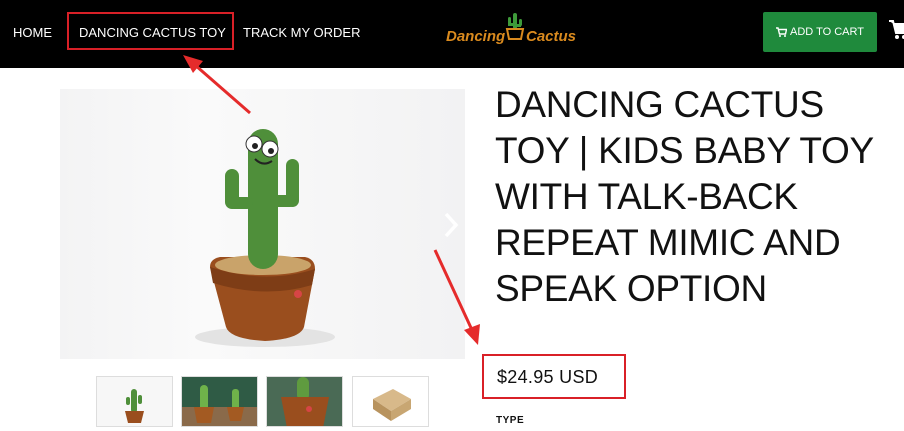 The width and height of the screenshot is (904, 431). What do you see at coordinates (150, 31) in the screenshot?
I see `annotation-box-nav` at bounding box center [150, 31].